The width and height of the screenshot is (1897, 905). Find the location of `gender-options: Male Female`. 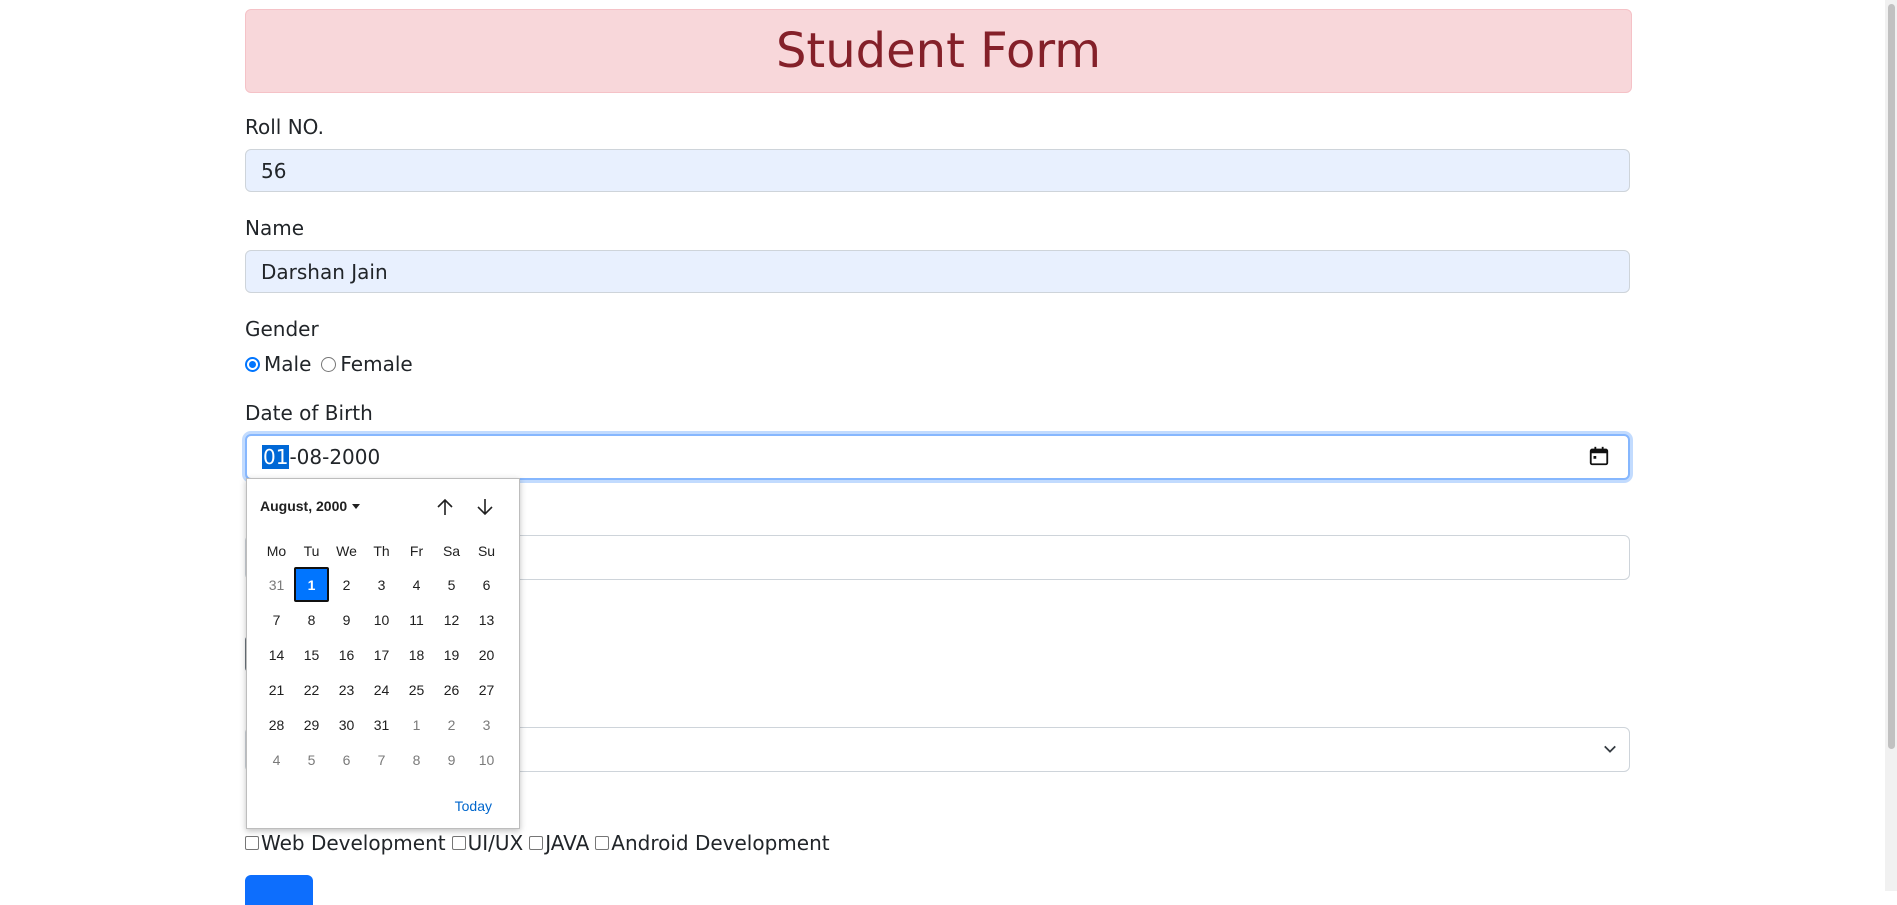

gender-options: Male Female is located at coordinates (329, 364).